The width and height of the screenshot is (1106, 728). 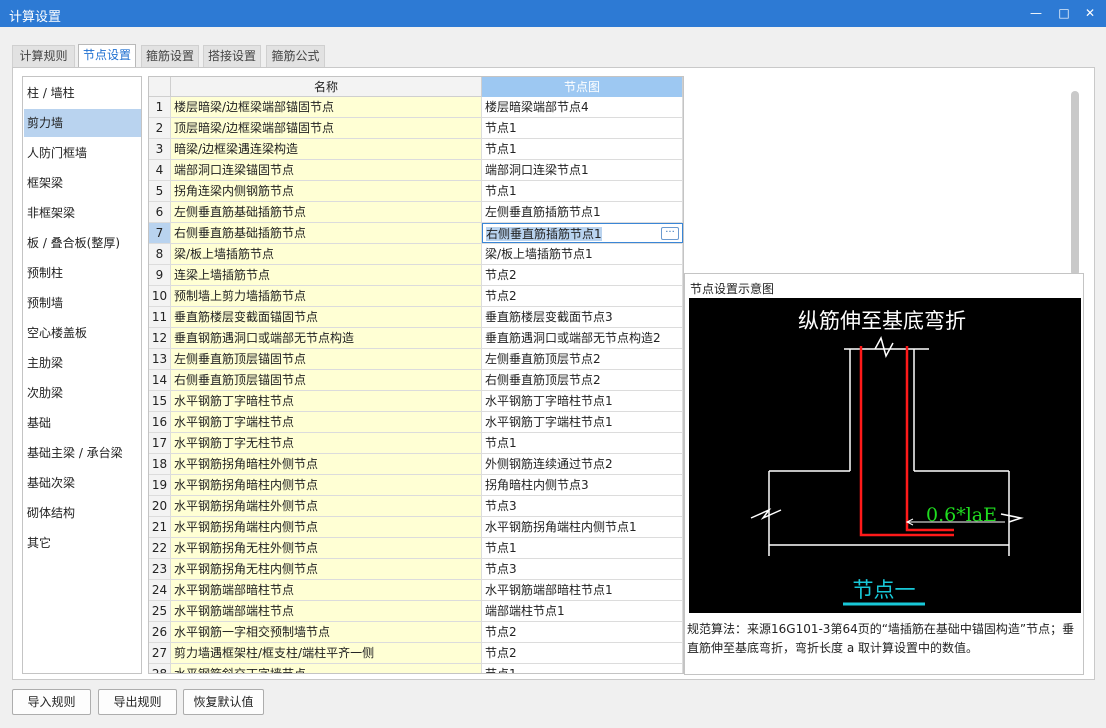 What do you see at coordinates (416, 128) in the screenshot?
I see `table-row: 2 顶层暗梁/边框梁端部锚固节点 节点1` at bounding box center [416, 128].